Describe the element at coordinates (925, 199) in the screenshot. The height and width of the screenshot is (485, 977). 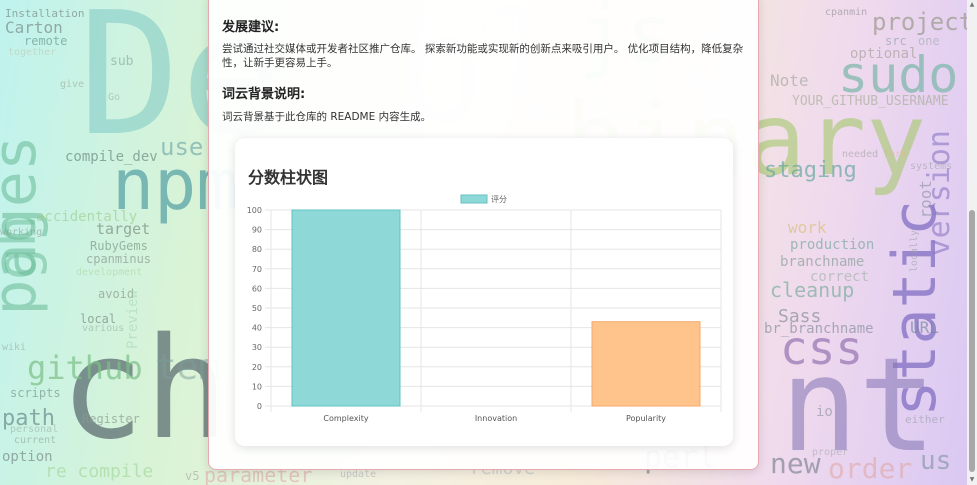
I see `wordcloud-word: root` at that location.